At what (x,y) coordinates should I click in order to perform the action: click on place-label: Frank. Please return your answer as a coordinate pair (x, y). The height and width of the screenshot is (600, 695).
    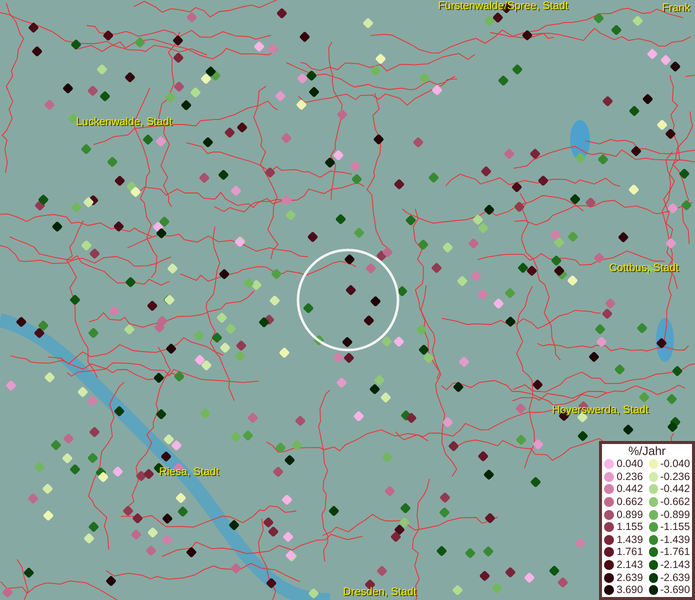
    Looking at the image, I should click on (676, 8).